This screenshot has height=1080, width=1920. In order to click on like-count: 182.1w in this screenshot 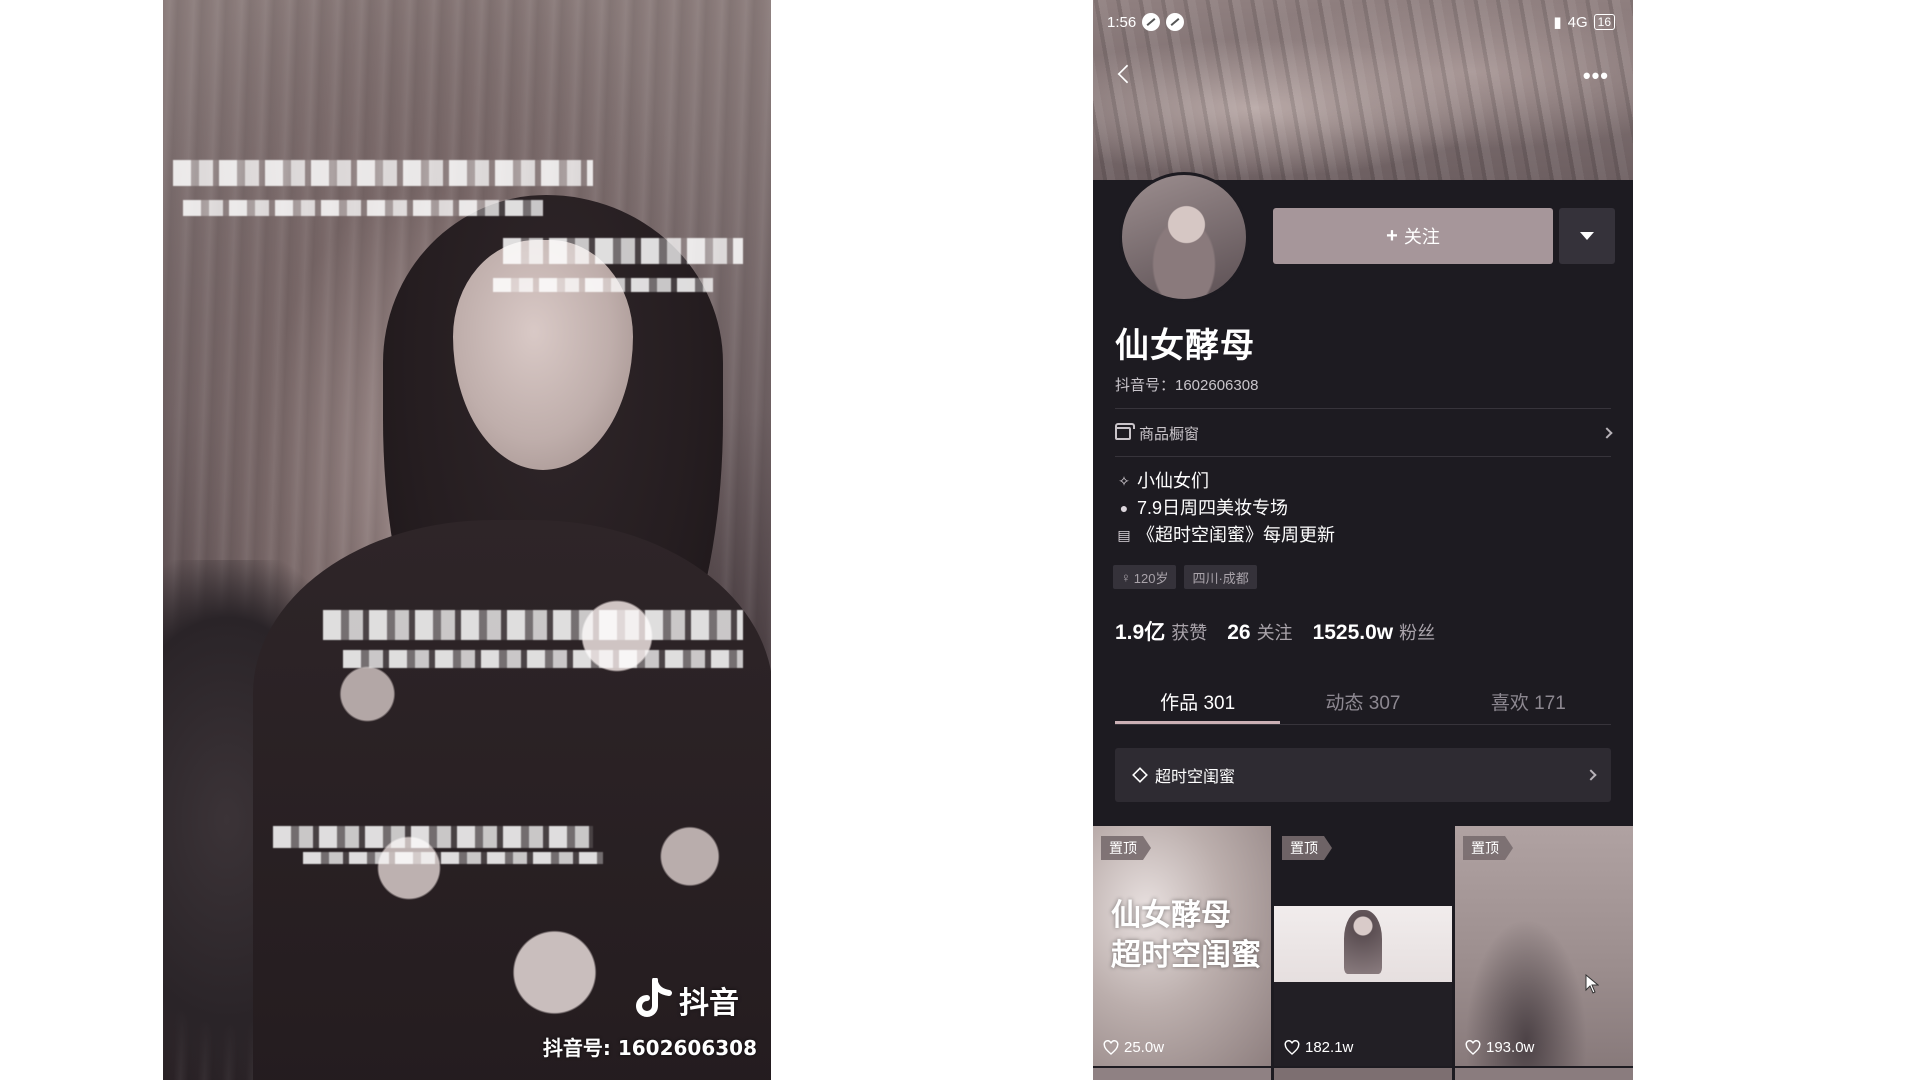, I will do `click(1318, 1047)`.